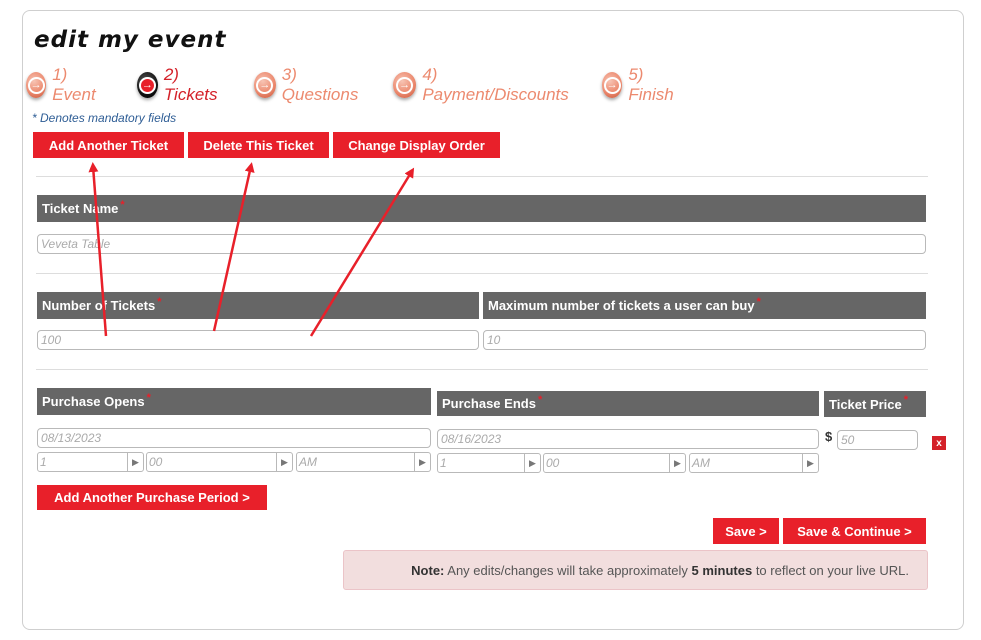 The width and height of the screenshot is (981, 640). Describe the element at coordinates (108, 145) in the screenshot. I see `add-ticket-button: Add Another Ticket` at that location.